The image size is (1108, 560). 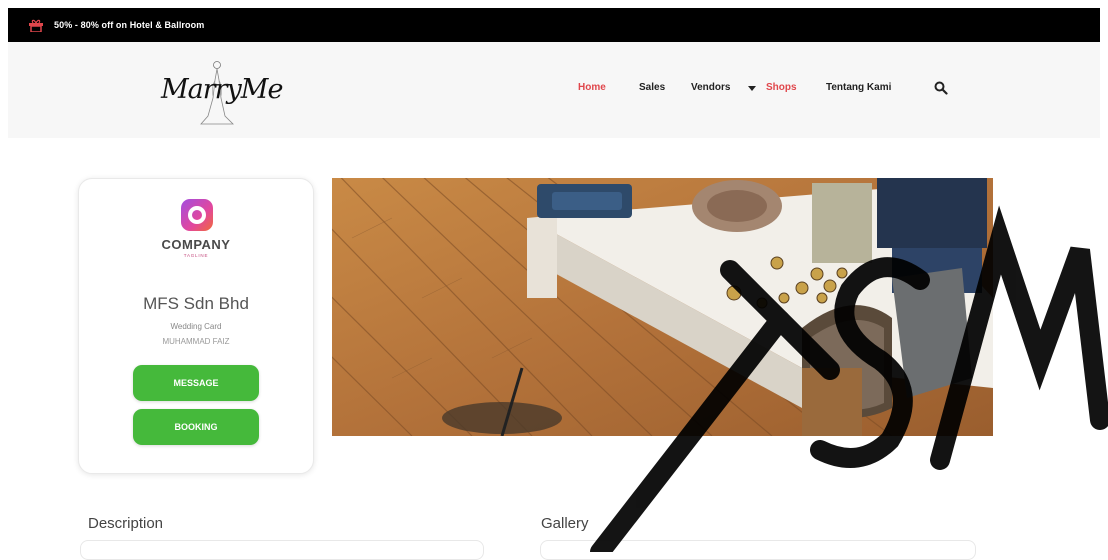 What do you see at coordinates (196, 303) in the screenshot?
I see `business-name: MFS Sdn Bhd` at bounding box center [196, 303].